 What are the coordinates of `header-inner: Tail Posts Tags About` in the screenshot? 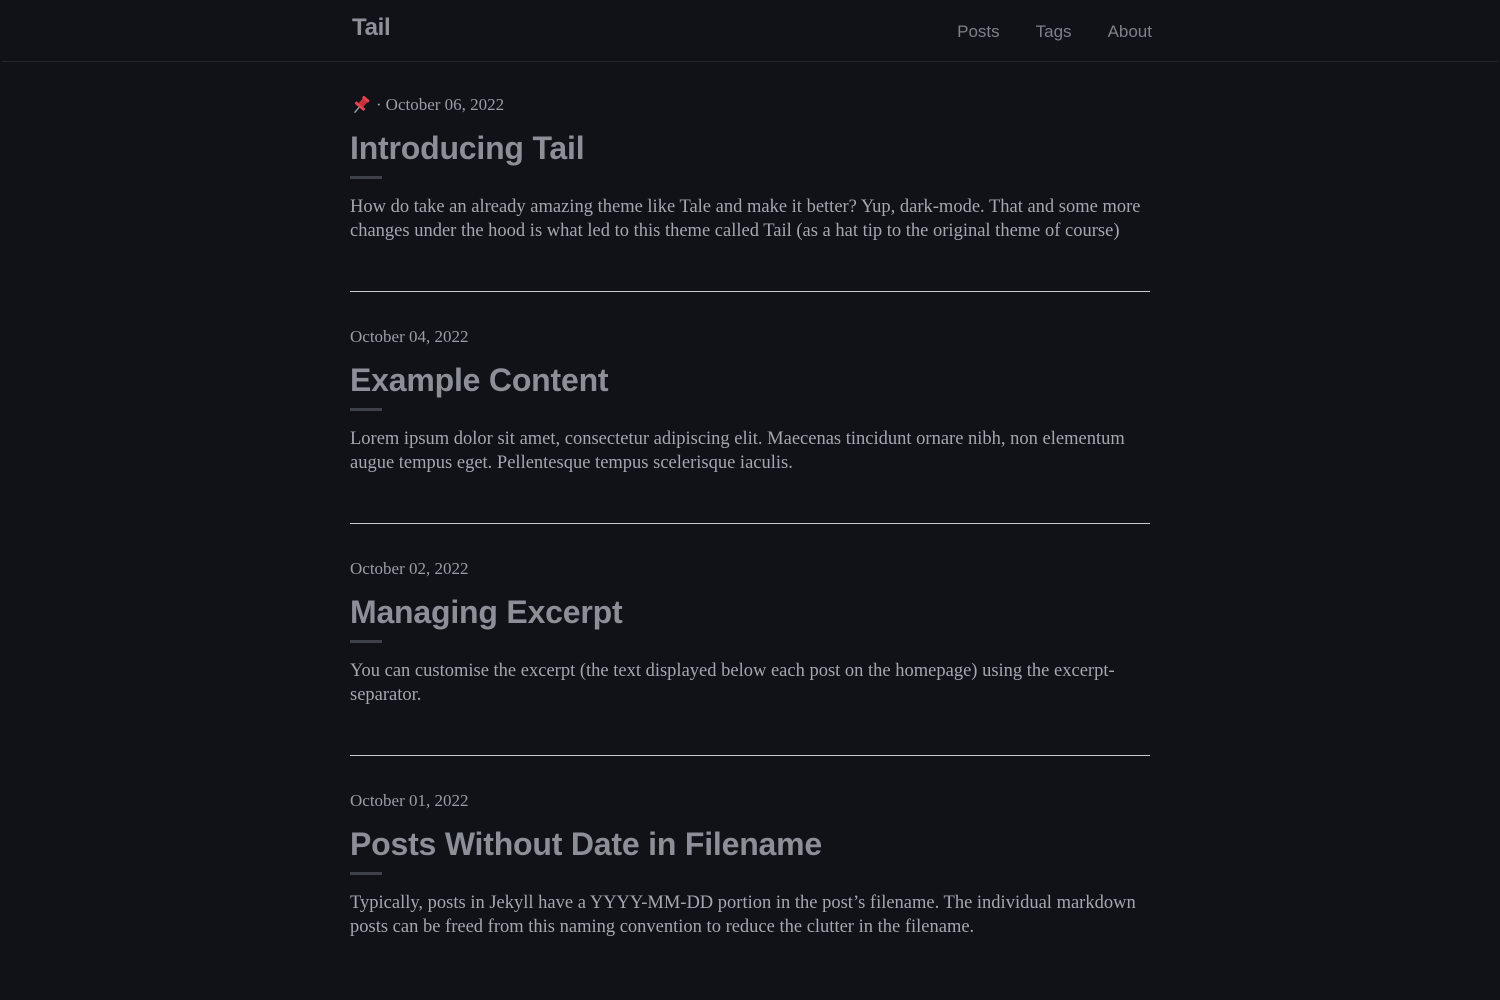 It's located at (751, 31).